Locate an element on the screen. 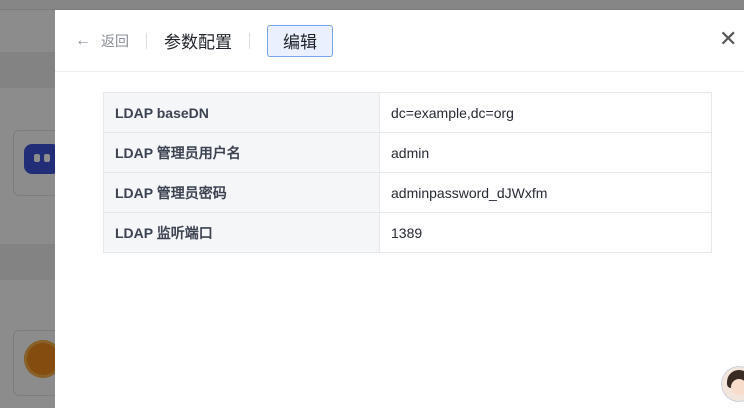  config-value: admin is located at coordinates (545, 152).